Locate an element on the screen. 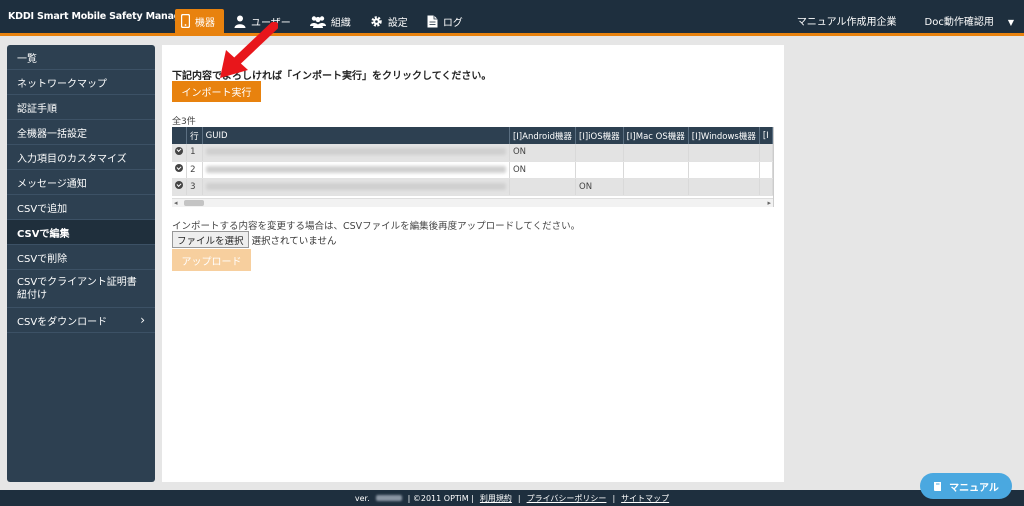 The image size is (1024, 506). import-execute-button: インポート実行 is located at coordinates (216, 91).